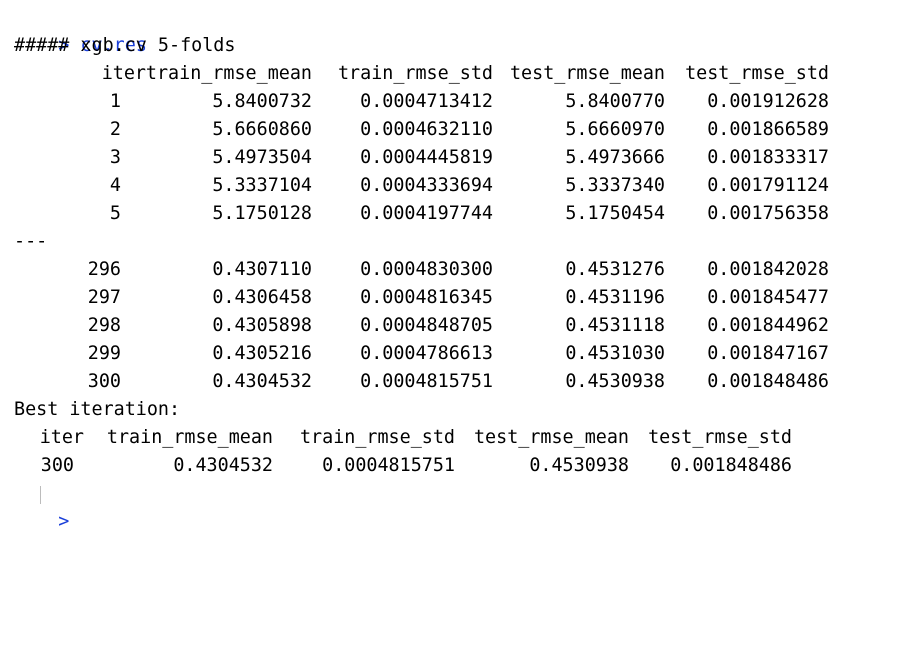 The height and width of the screenshot is (648, 920). What do you see at coordinates (115, 185) in the screenshot?
I see `cell-iter: 4` at bounding box center [115, 185].